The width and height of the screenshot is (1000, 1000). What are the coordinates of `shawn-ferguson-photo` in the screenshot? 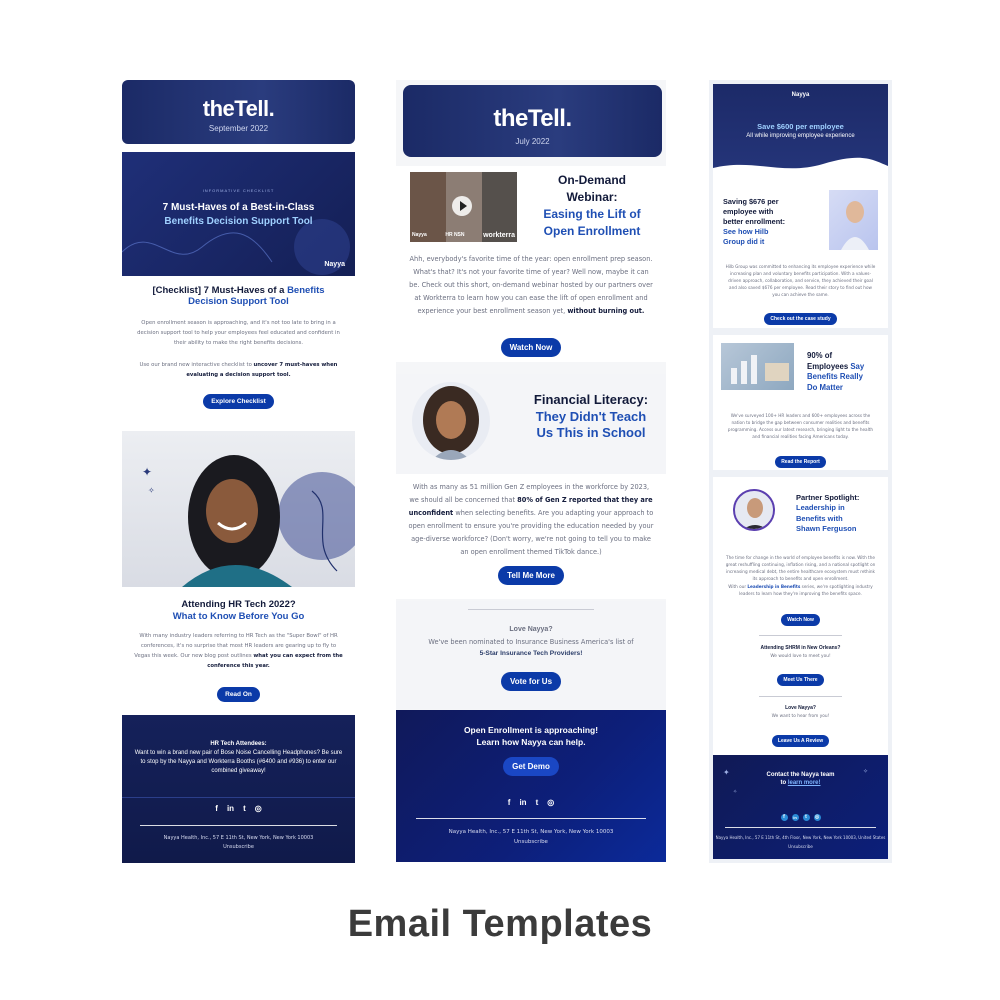 It's located at (754, 510).